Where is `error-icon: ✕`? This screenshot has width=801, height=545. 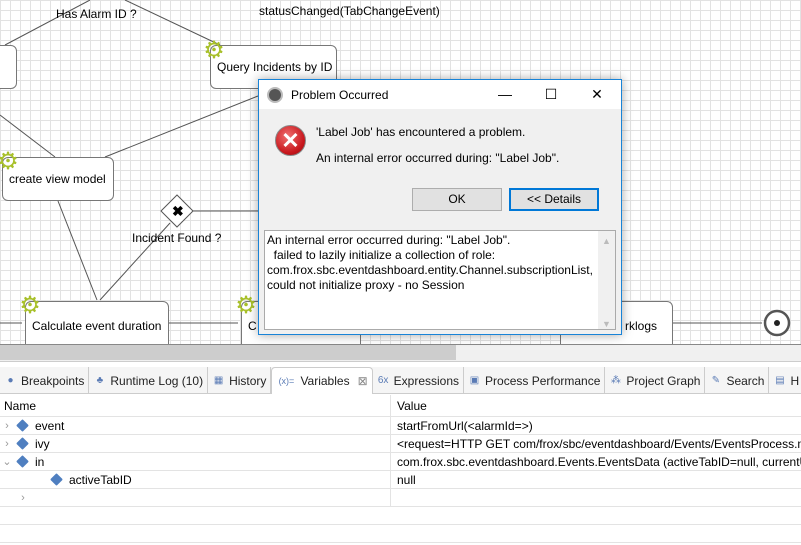 error-icon: ✕ is located at coordinates (290, 140).